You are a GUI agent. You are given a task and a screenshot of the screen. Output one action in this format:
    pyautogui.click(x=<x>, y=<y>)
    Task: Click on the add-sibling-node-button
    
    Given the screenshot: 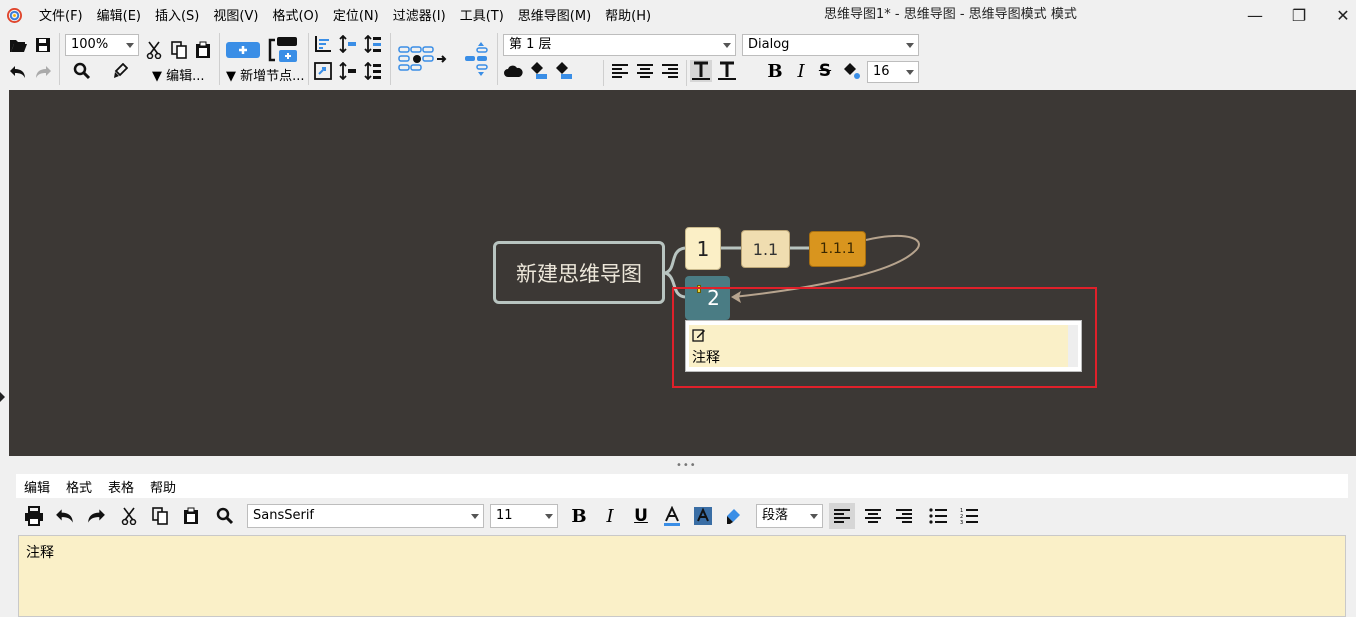 What is the action you would take?
    pyautogui.click(x=283, y=50)
    